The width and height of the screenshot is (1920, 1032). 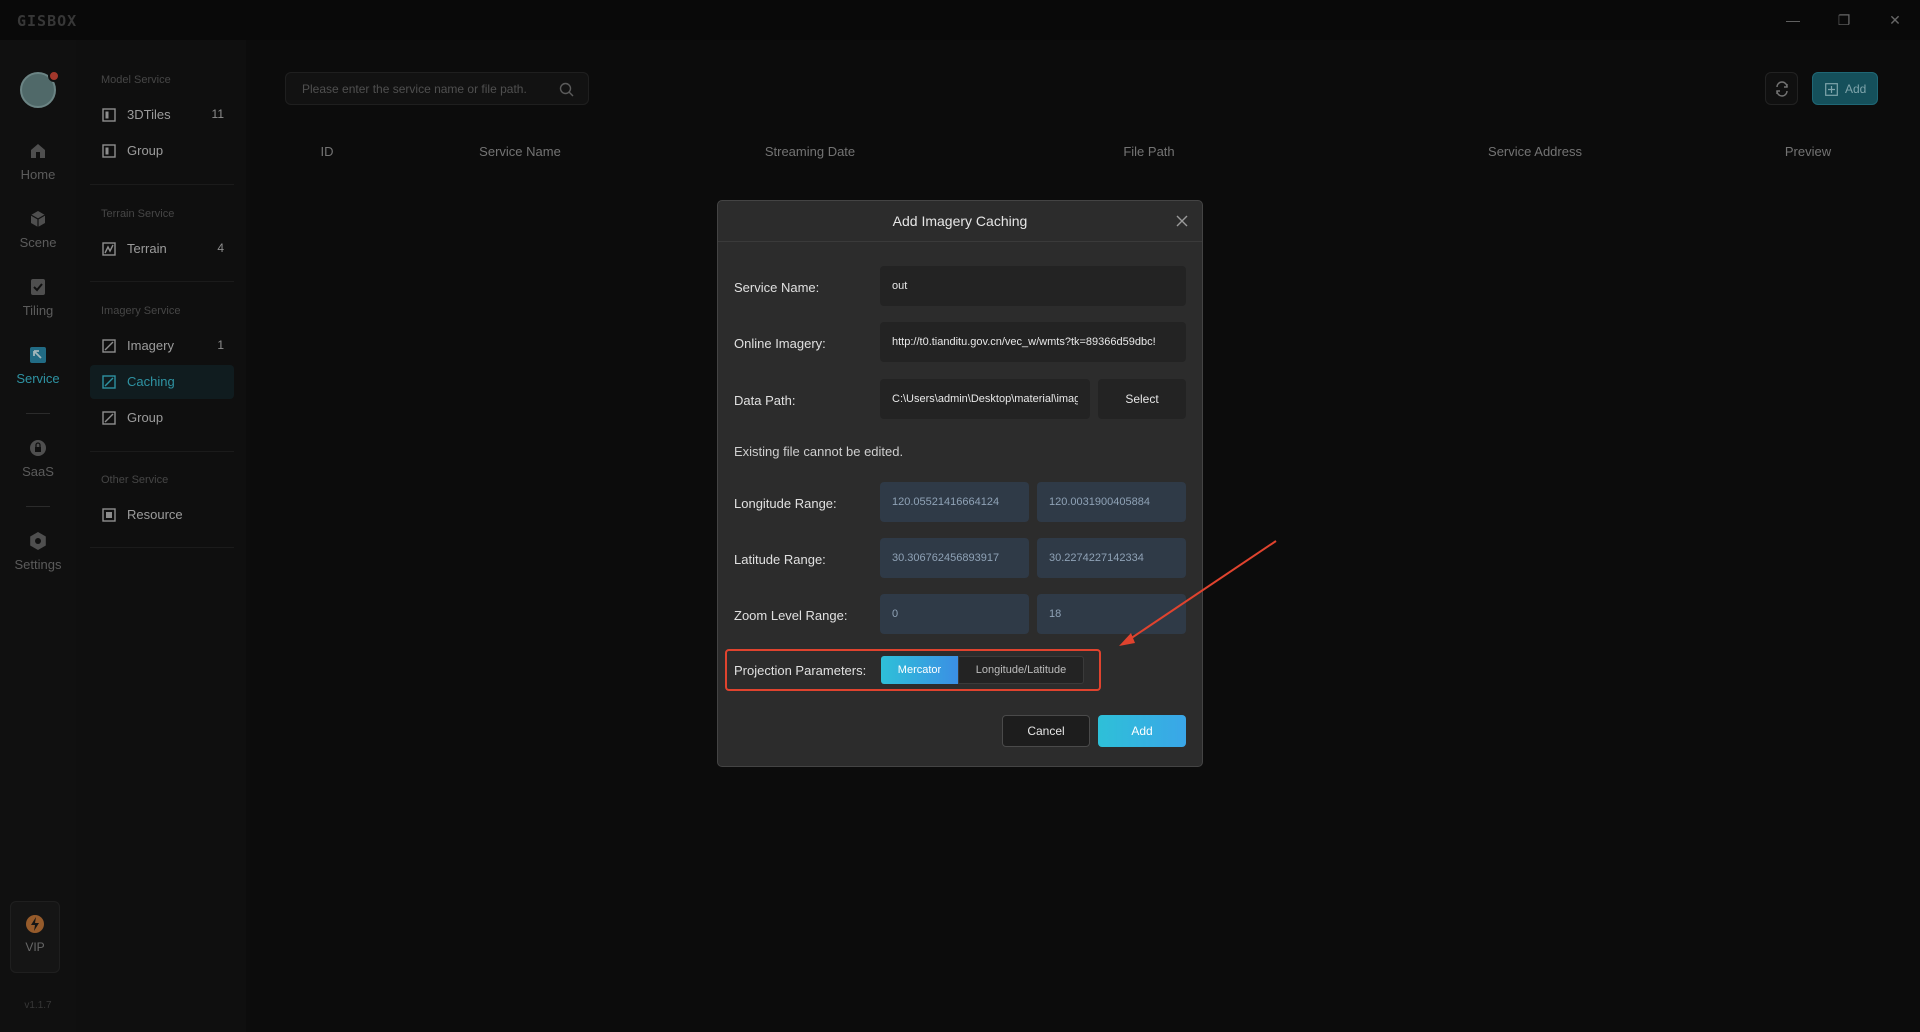 I want to click on close-icon, so click(x=1182, y=221).